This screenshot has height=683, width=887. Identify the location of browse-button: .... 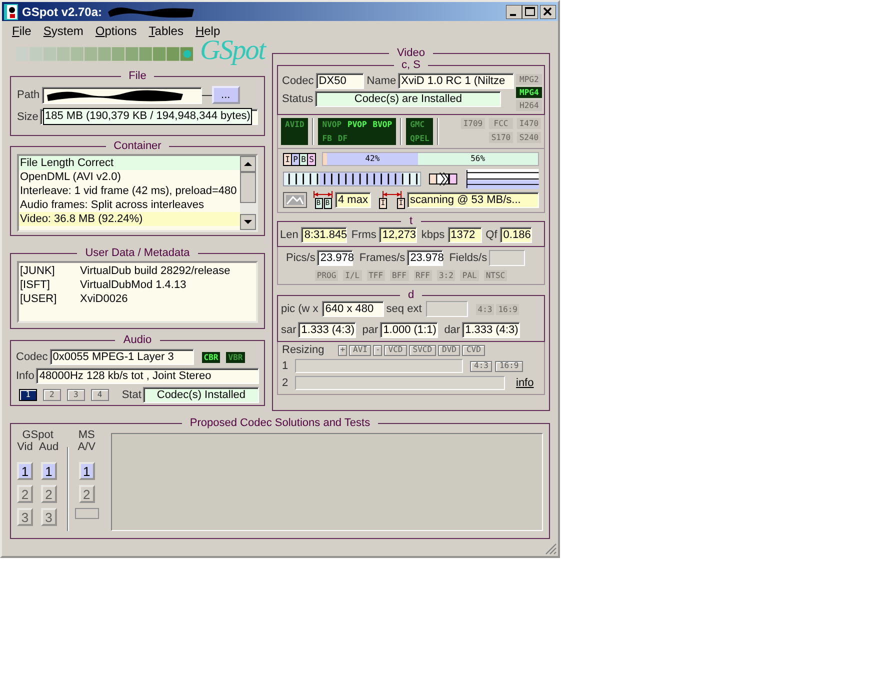
(226, 95).